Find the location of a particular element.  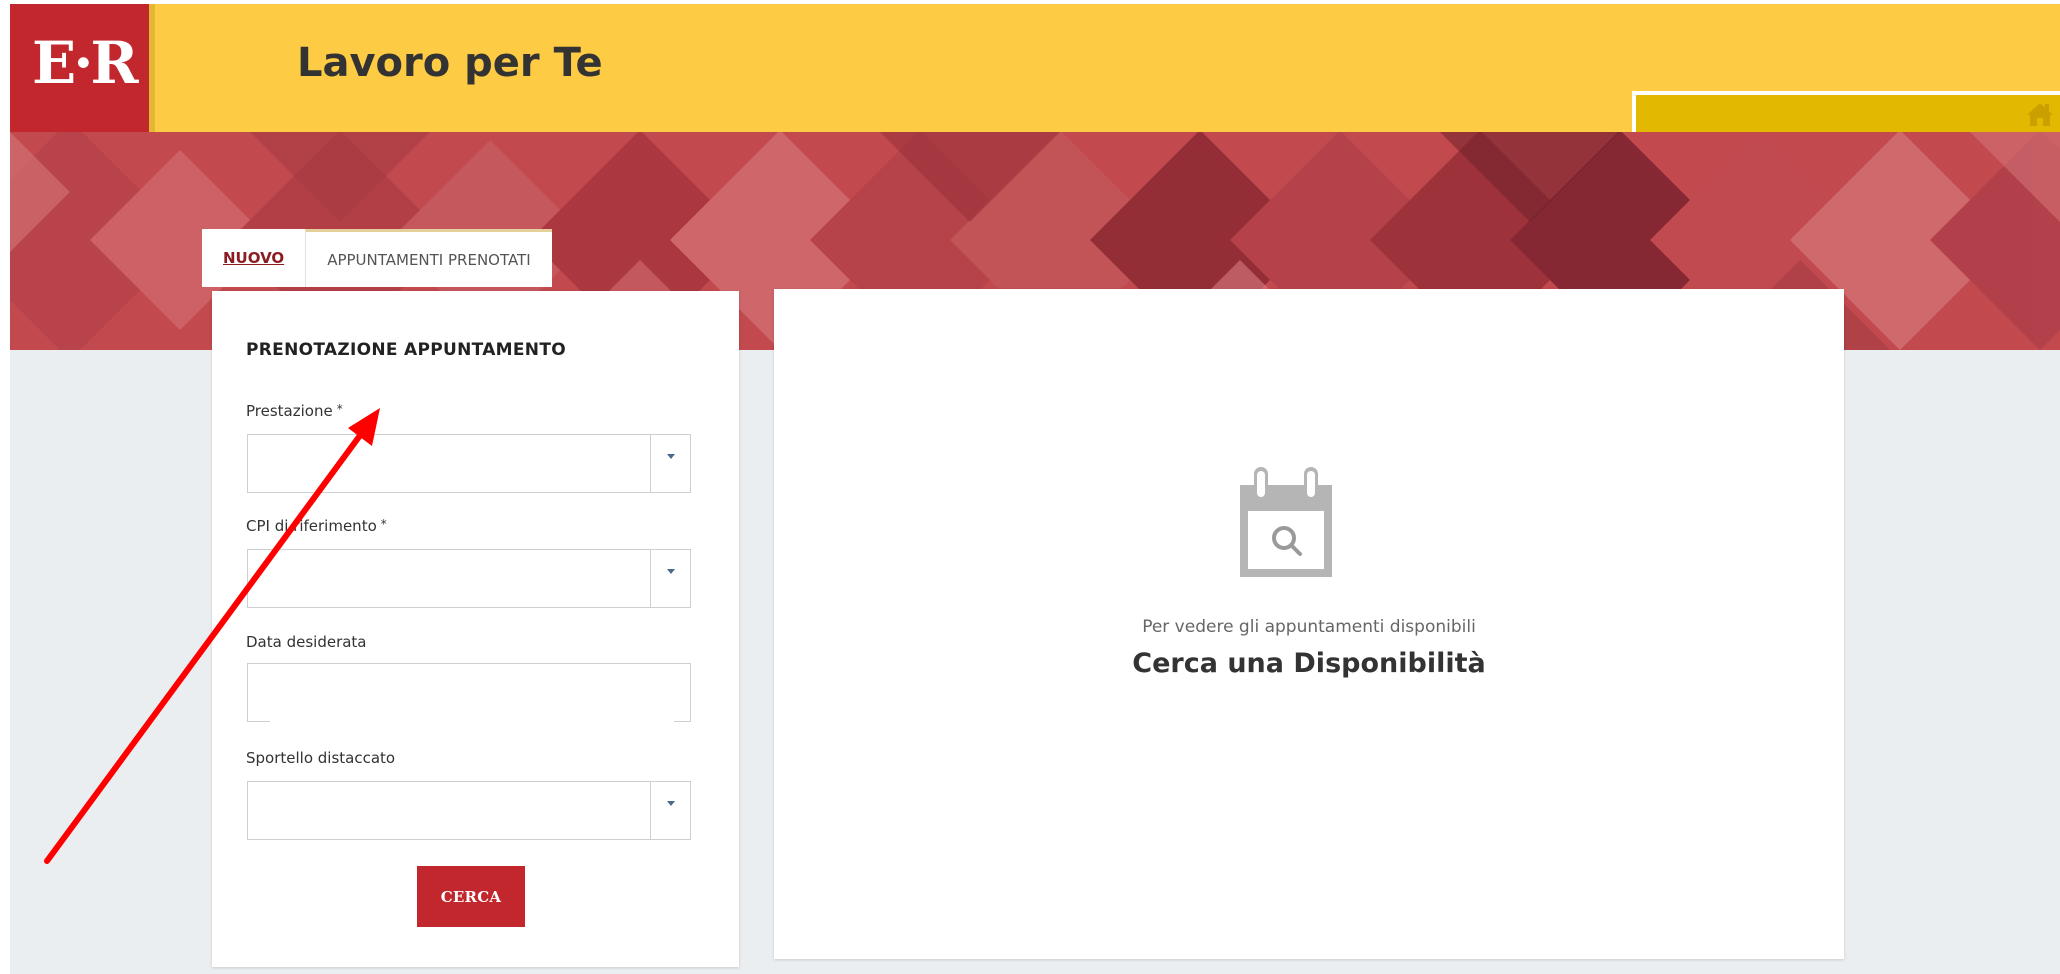

tab-nuovo: NUOVO is located at coordinates (254, 258).